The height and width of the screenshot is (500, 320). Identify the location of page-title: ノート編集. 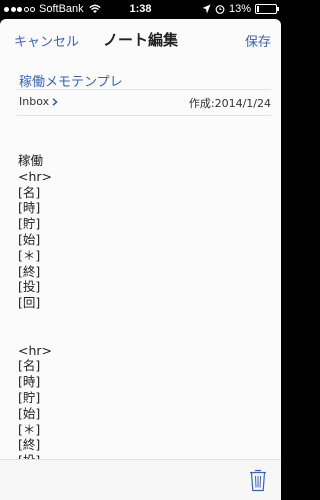
(140, 40).